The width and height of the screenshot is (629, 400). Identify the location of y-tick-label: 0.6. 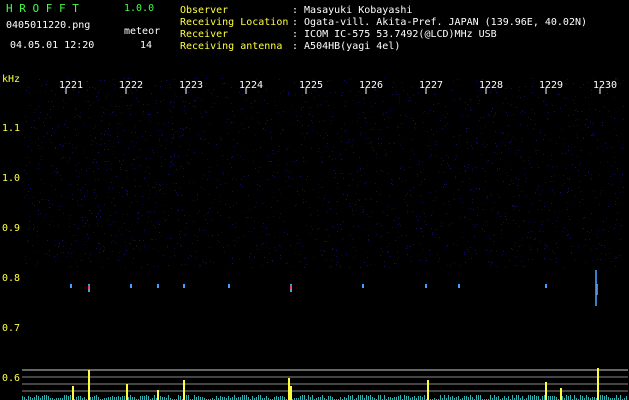
(11, 378).